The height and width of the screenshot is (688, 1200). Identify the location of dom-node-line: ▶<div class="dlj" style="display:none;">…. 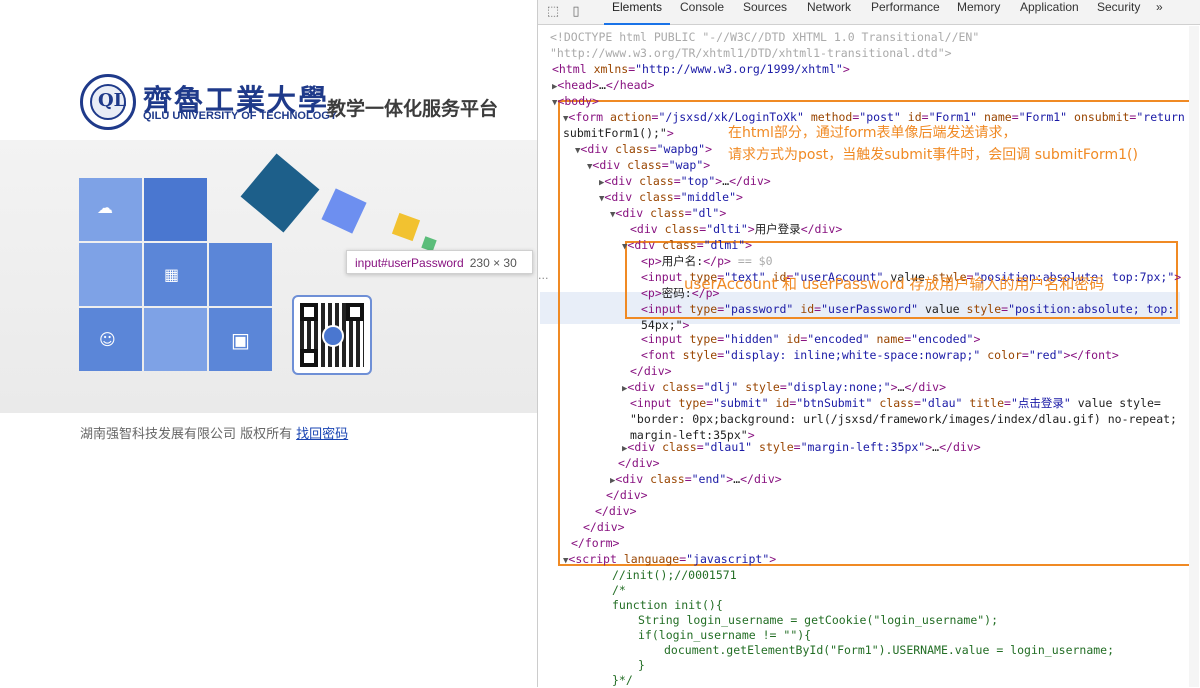
(784, 387).